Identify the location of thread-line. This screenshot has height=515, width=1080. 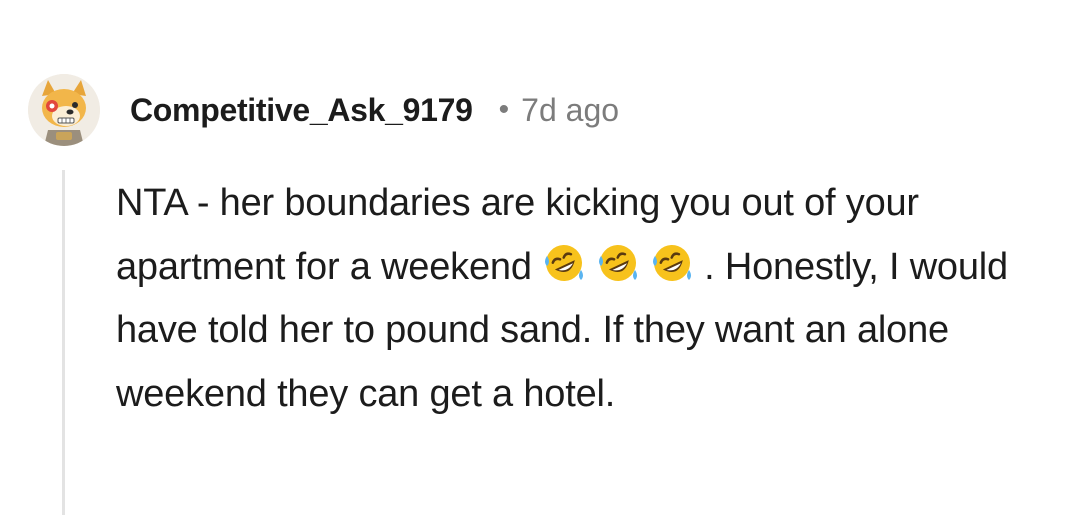
(63, 342).